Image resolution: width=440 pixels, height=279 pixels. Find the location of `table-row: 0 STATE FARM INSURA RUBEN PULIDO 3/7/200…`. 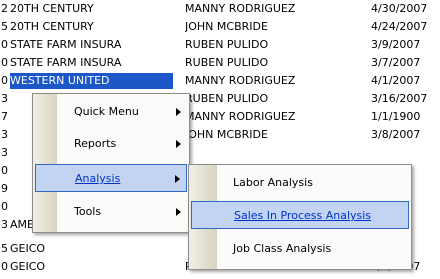

table-row: 0 STATE FARM INSURA RUBEN PULIDO 3/7/200… is located at coordinates (220, 63).